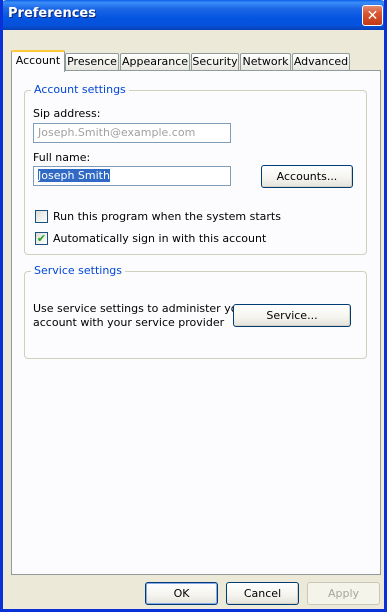 This screenshot has width=387, height=612. Describe the element at coordinates (92, 62) in the screenshot. I see `tab-presence: Presence` at that location.